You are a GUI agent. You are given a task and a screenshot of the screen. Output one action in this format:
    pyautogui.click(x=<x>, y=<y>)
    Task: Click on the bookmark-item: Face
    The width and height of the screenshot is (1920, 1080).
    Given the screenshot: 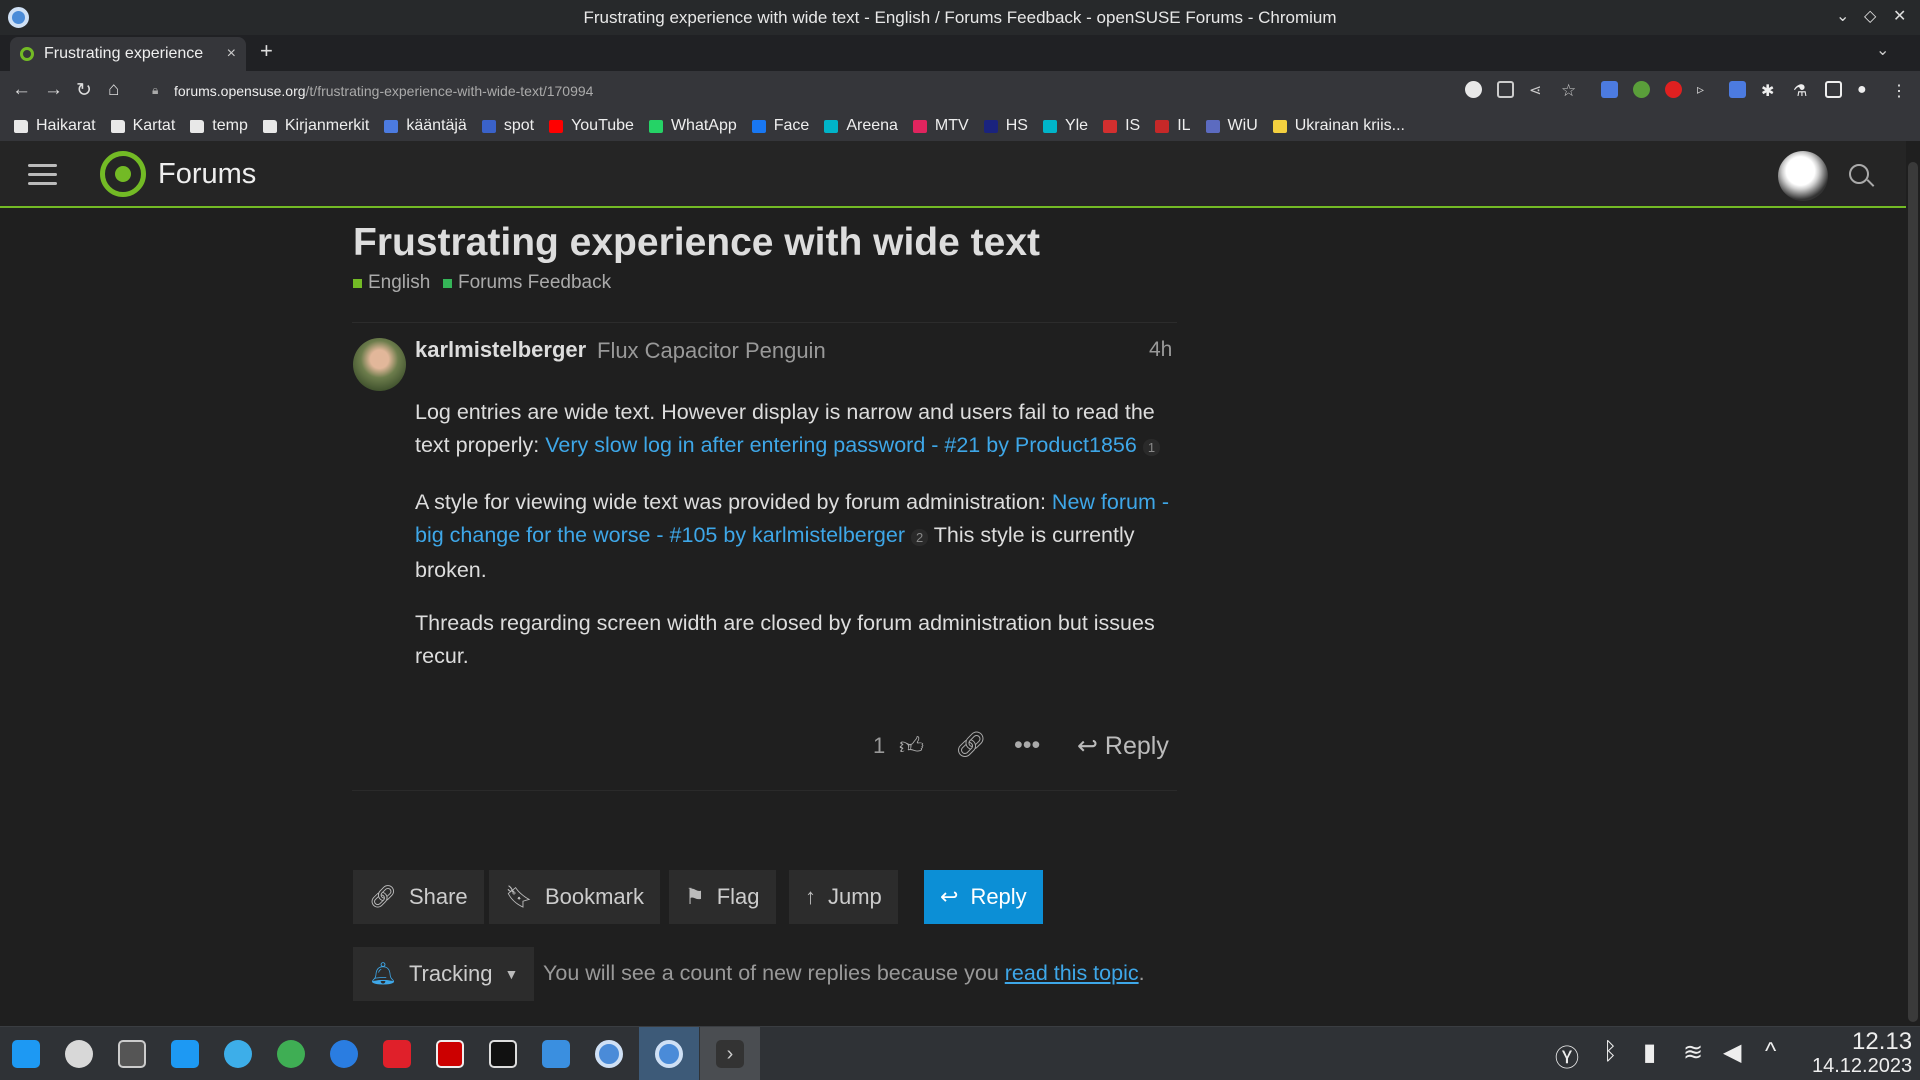 What is the action you would take?
    pyautogui.click(x=780, y=126)
    